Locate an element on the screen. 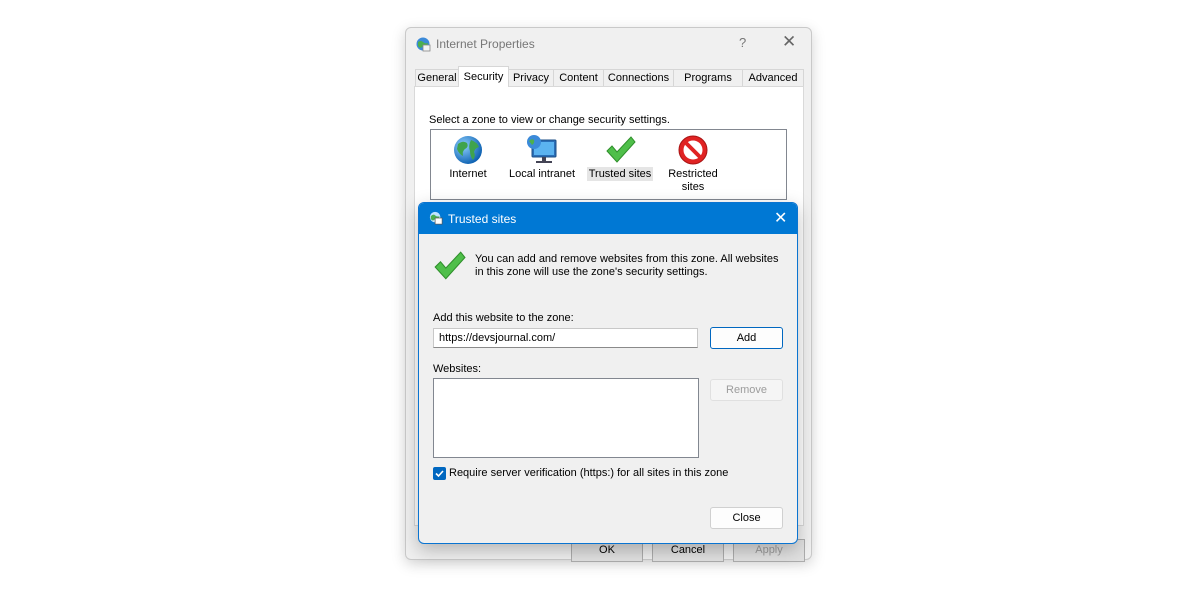  add-website-label: Add this website to the zone: is located at coordinates (503, 318).